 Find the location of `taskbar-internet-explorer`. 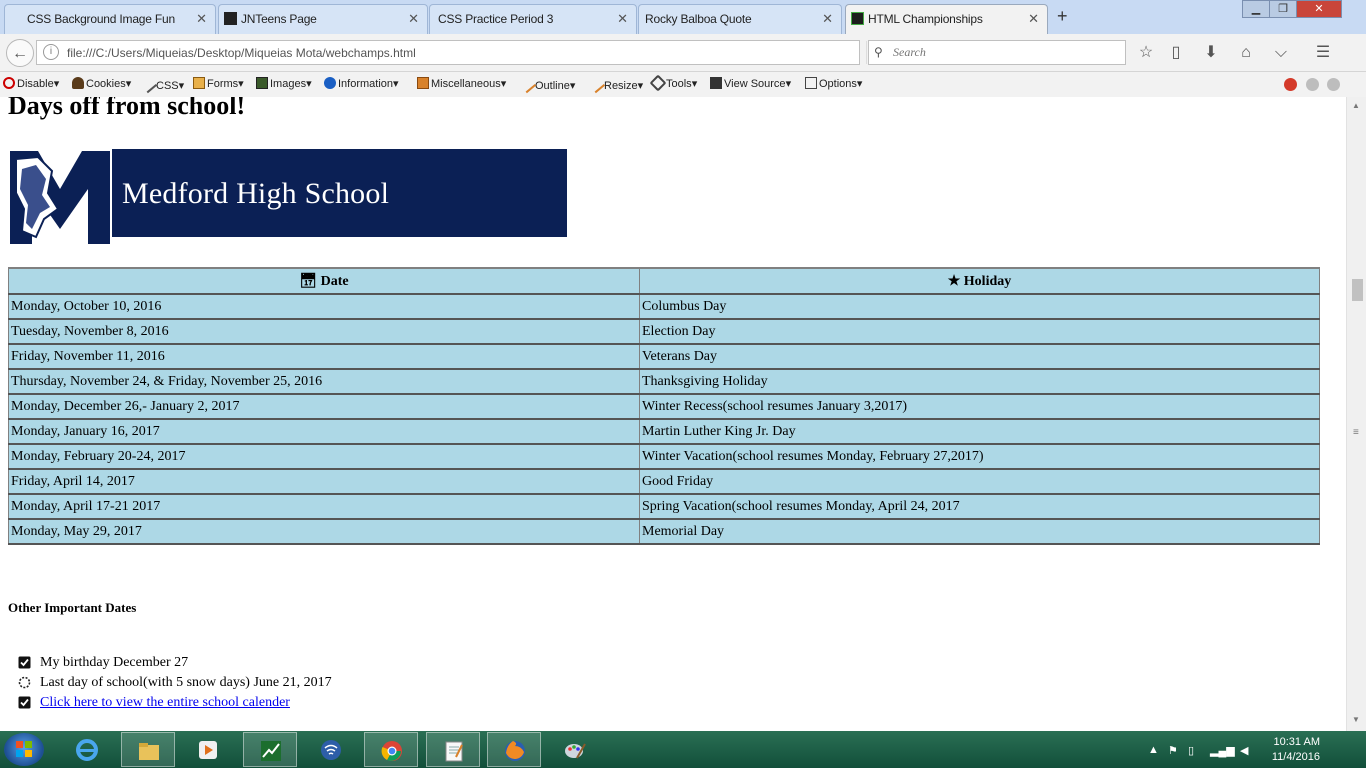

taskbar-internet-explorer is located at coordinates (87, 749).